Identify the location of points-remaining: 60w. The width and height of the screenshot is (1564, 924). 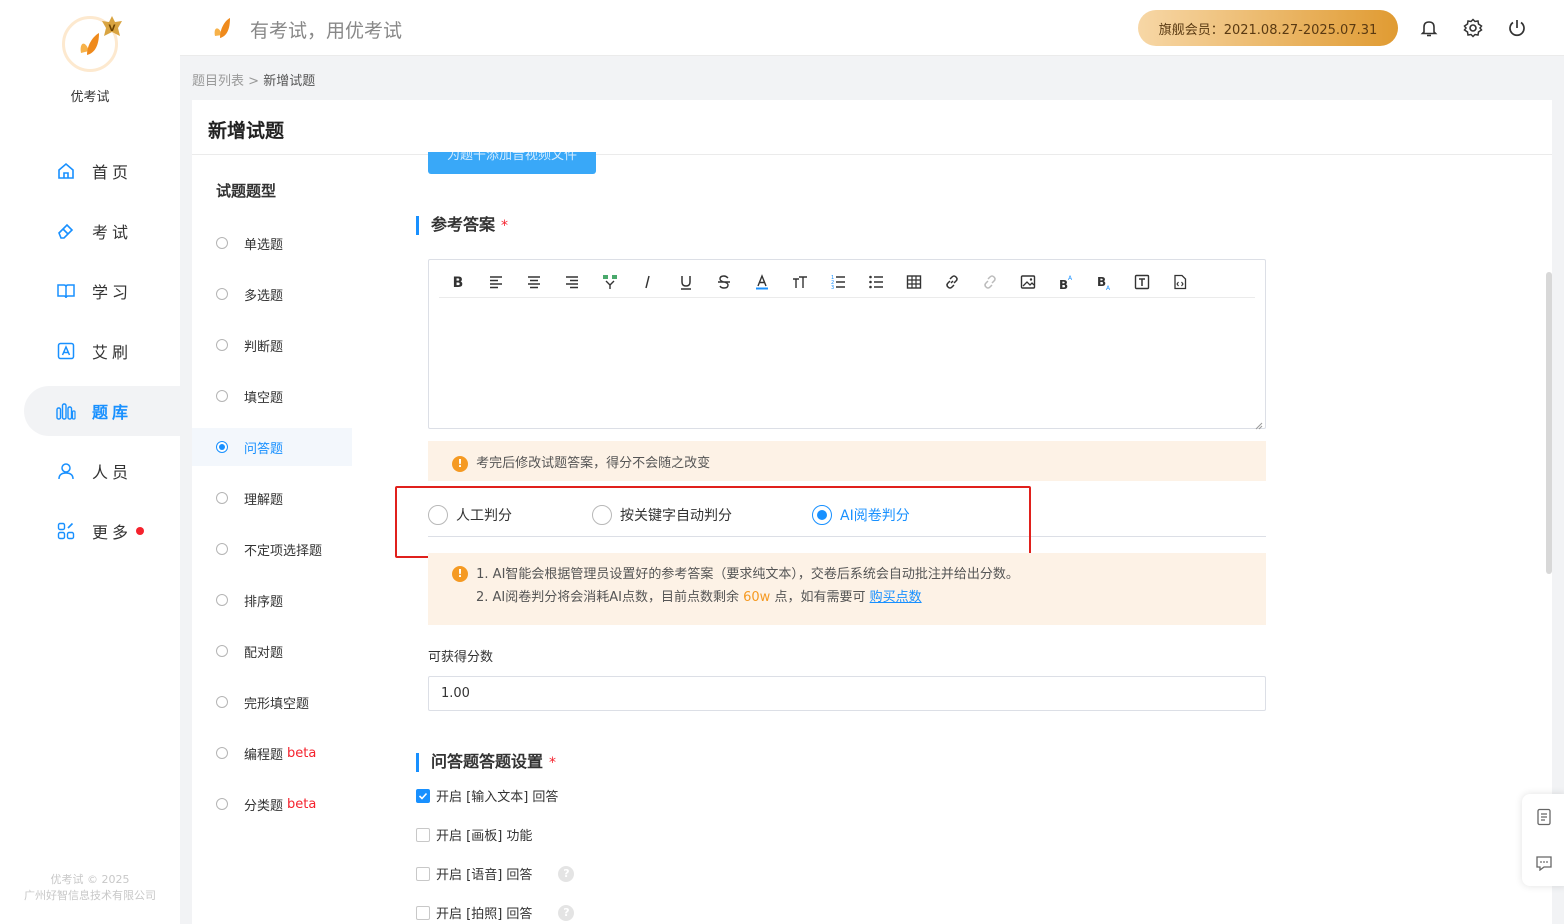
(757, 597).